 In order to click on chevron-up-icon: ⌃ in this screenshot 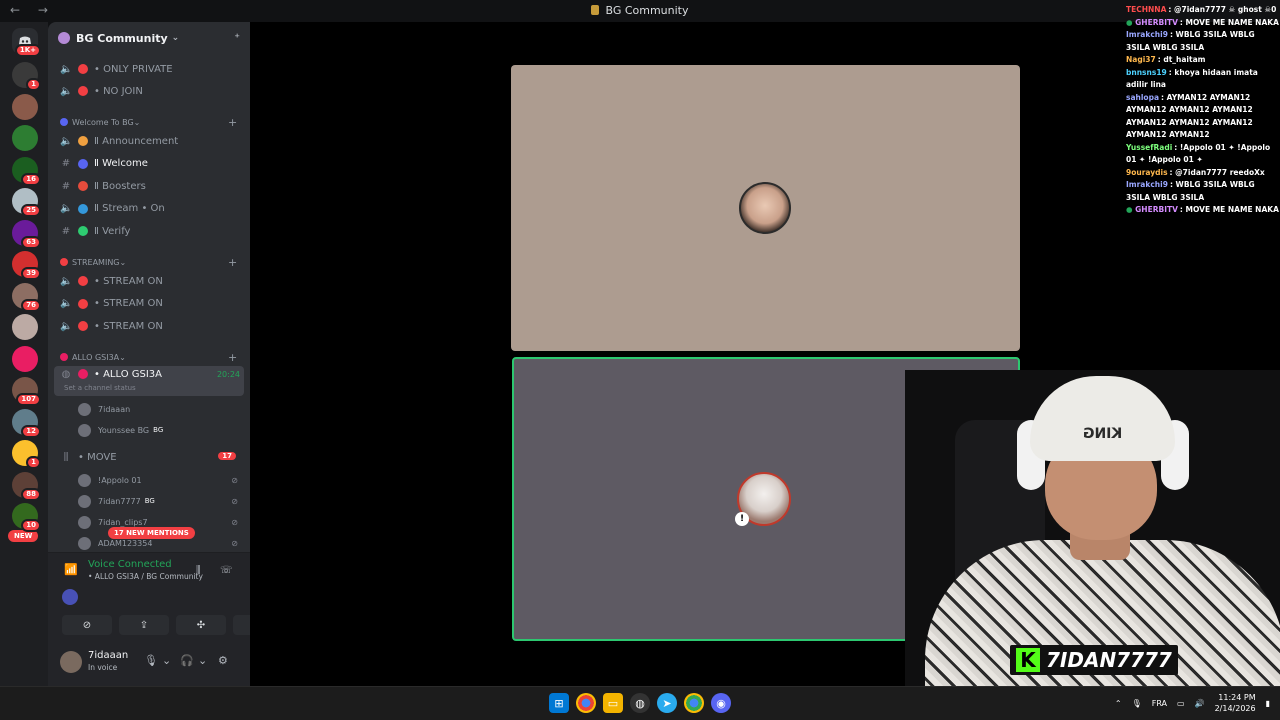, I will do `click(1118, 703)`.